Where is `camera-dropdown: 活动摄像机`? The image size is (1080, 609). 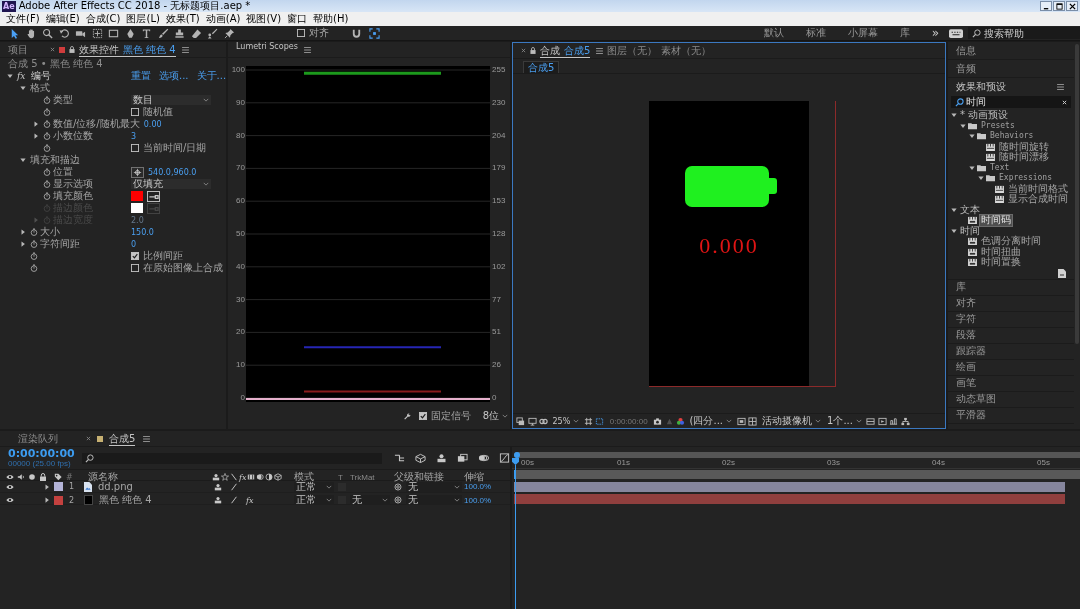
camera-dropdown: 活动摄像机 is located at coordinates (791, 421).